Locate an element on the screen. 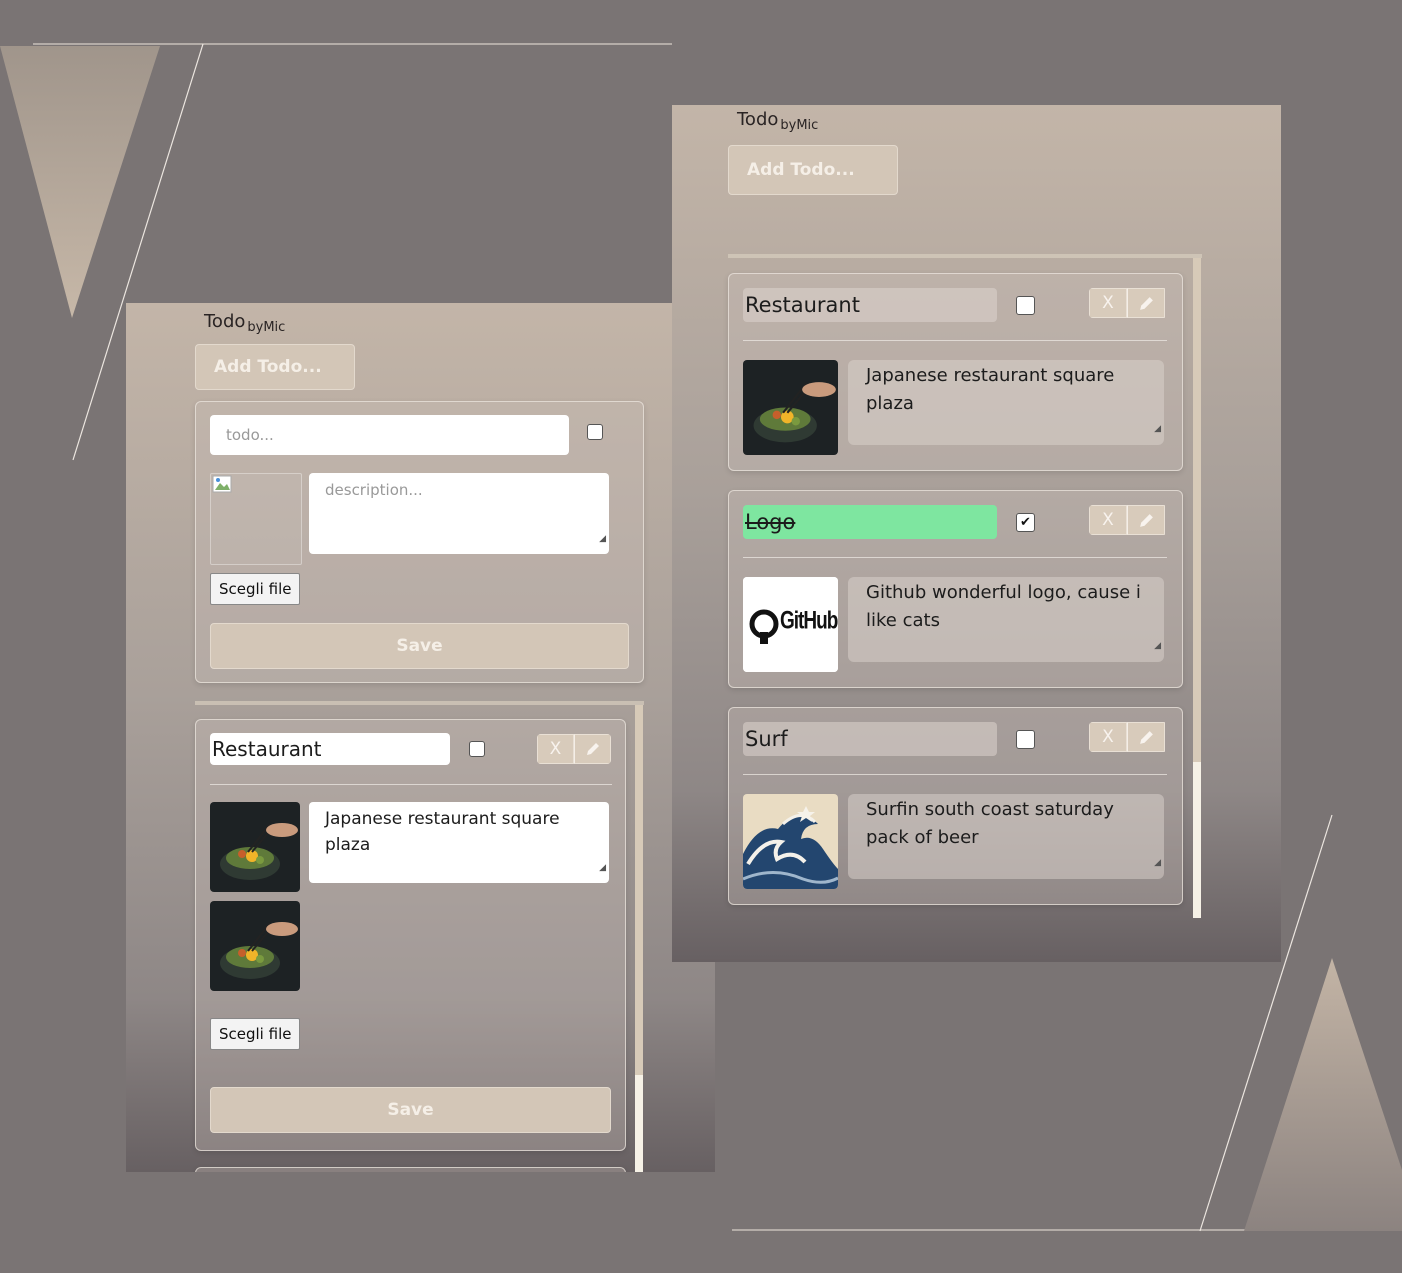 This screenshot has height=1273, width=1402. todo-description: Japanese restaurant square plaza ◢ is located at coordinates (1006, 402).